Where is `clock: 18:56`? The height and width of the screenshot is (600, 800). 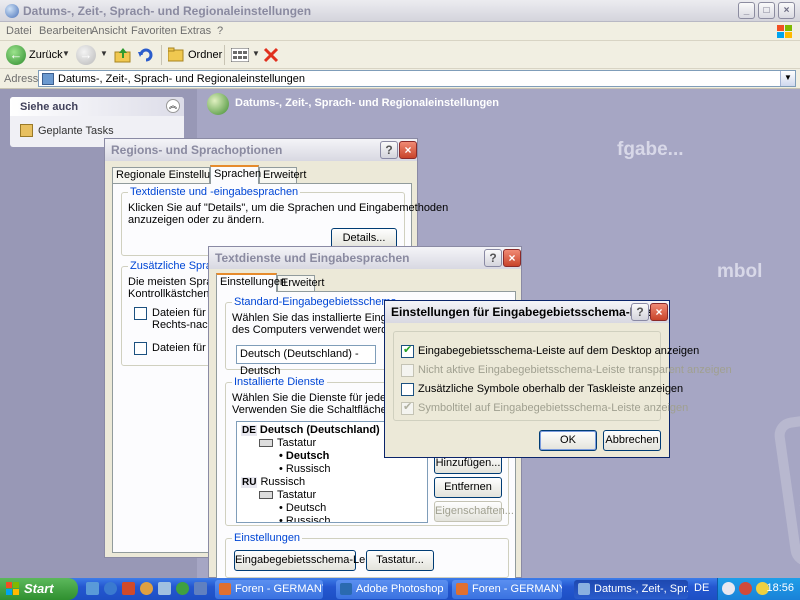 clock: 18:56 is located at coordinates (780, 588).